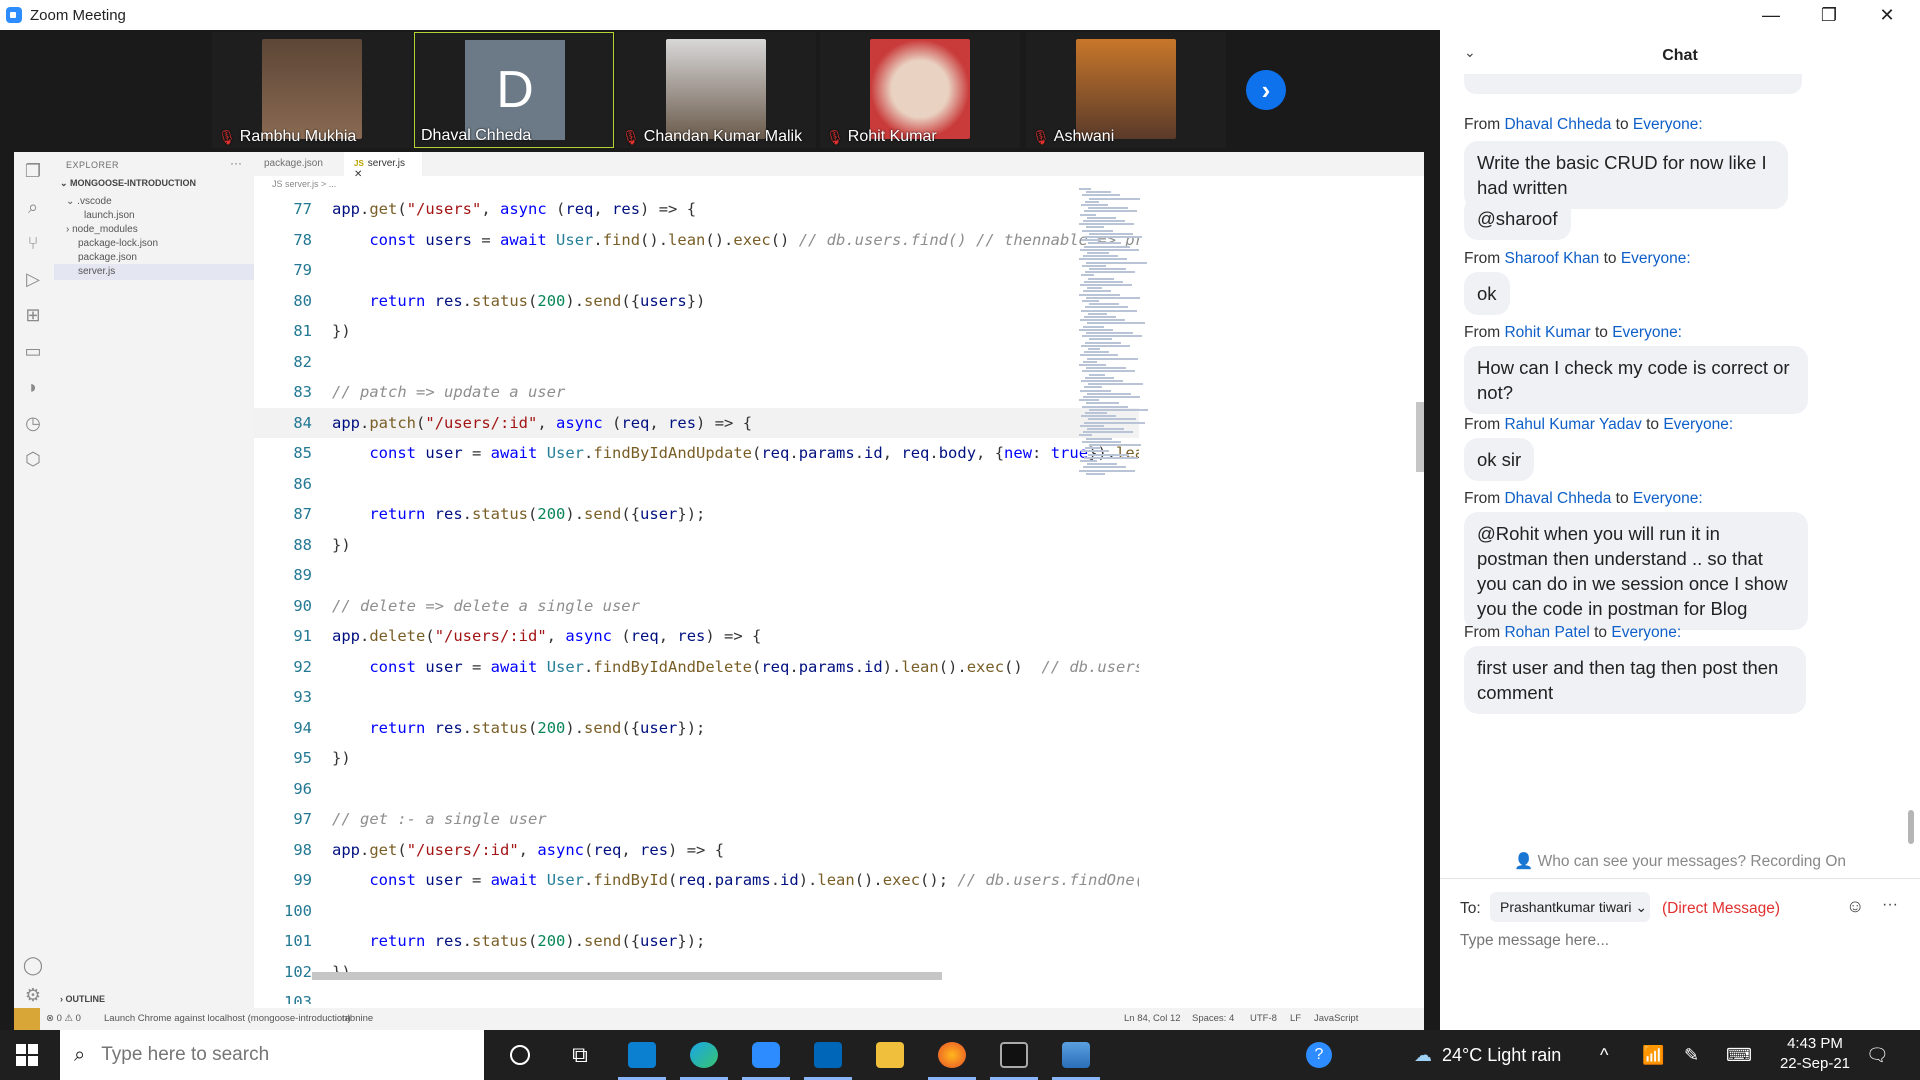 The width and height of the screenshot is (1920, 1080). I want to click on code-text: }), so click(341, 544).